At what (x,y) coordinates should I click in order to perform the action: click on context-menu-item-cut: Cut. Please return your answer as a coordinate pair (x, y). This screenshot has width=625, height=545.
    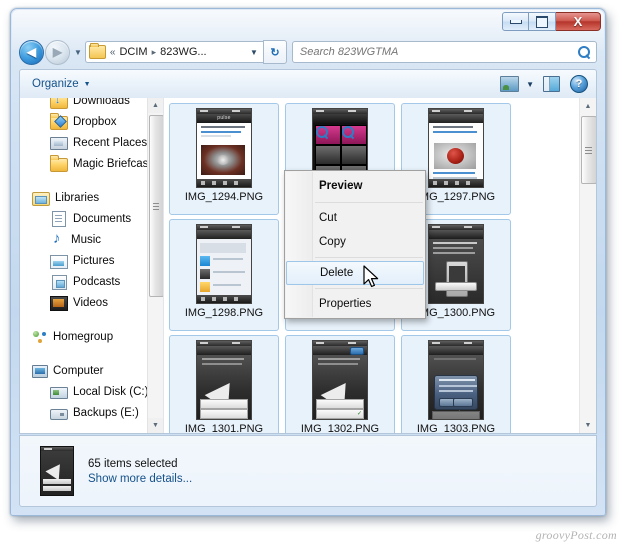
    Looking at the image, I should click on (355, 218).